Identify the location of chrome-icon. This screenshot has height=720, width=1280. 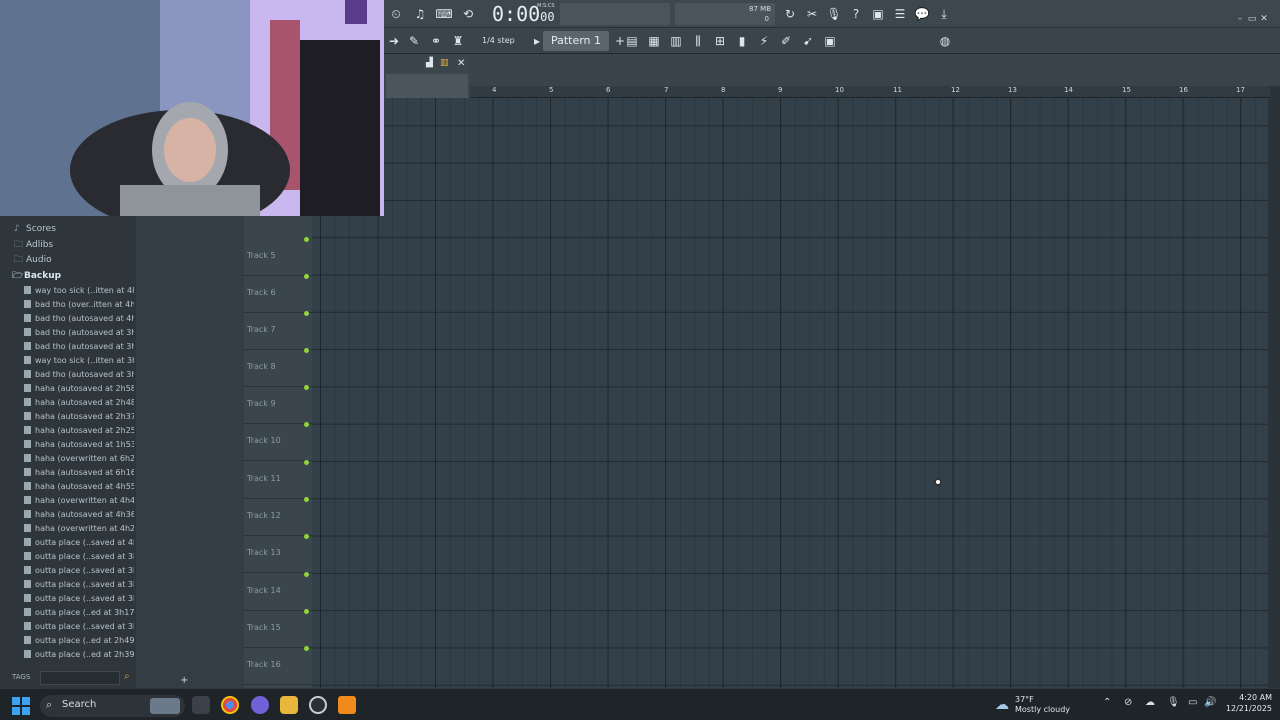
(230, 705).